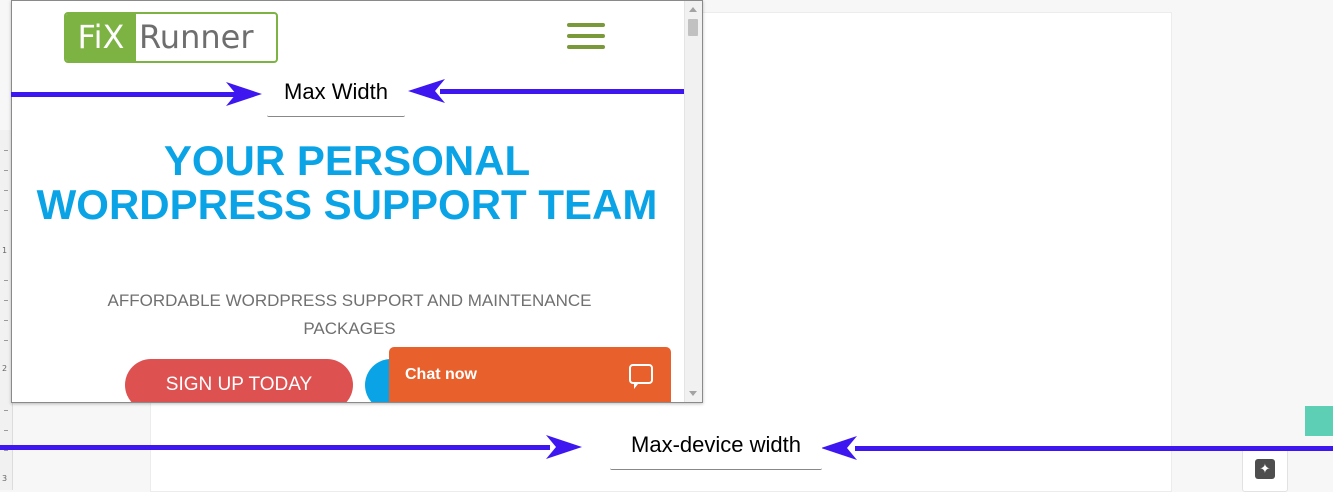  Describe the element at coordinates (5, 250) in the screenshot. I see `ruler-number: 1` at that location.